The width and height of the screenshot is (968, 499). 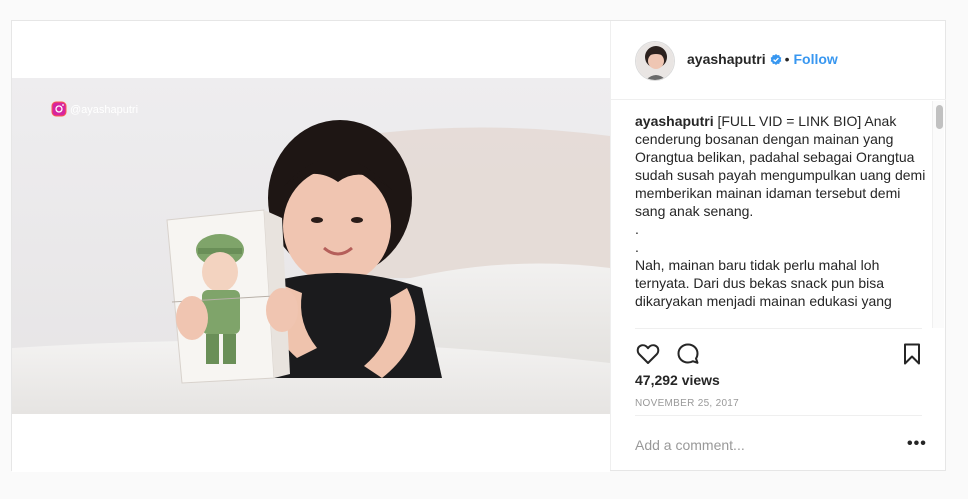 I want to click on instagram-logo-icon, so click(x=59, y=109).